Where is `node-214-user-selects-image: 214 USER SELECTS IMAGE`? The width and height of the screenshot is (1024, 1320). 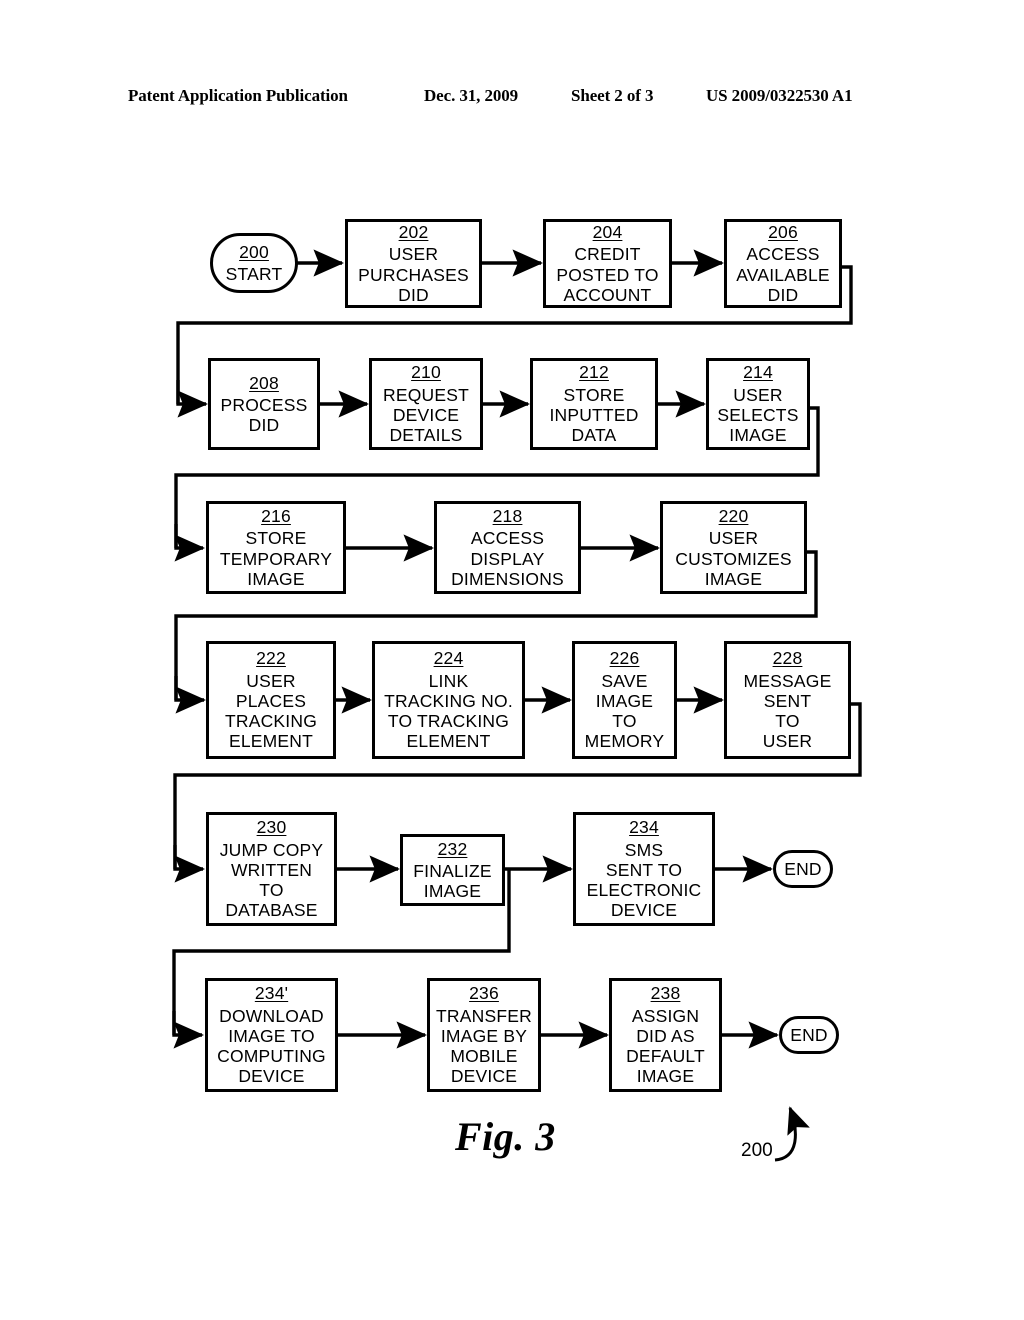 node-214-user-selects-image: 214 USER SELECTS IMAGE is located at coordinates (758, 404).